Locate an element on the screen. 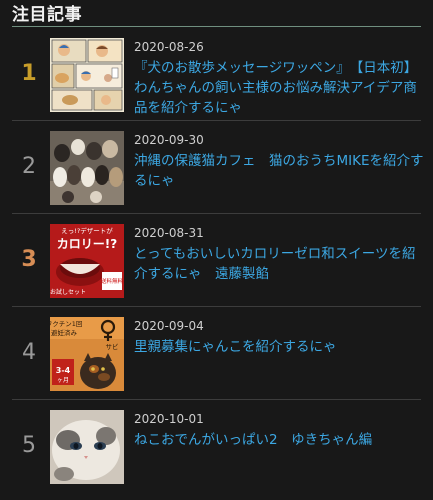 This screenshot has height=500, width=433. article-thumbnail: えっ!?デザートが カロリー!? 送料無料 お試しセット is located at coordinates (87, 261).